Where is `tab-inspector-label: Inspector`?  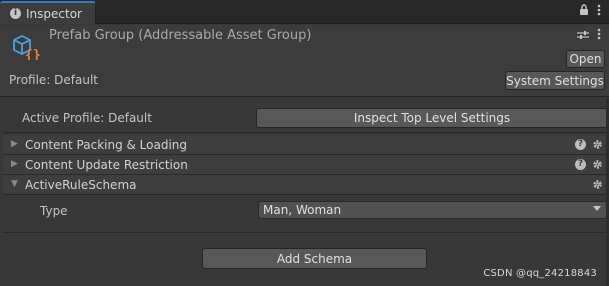 tab-inspector-label: Inspector is located at coordinates (54, 13).